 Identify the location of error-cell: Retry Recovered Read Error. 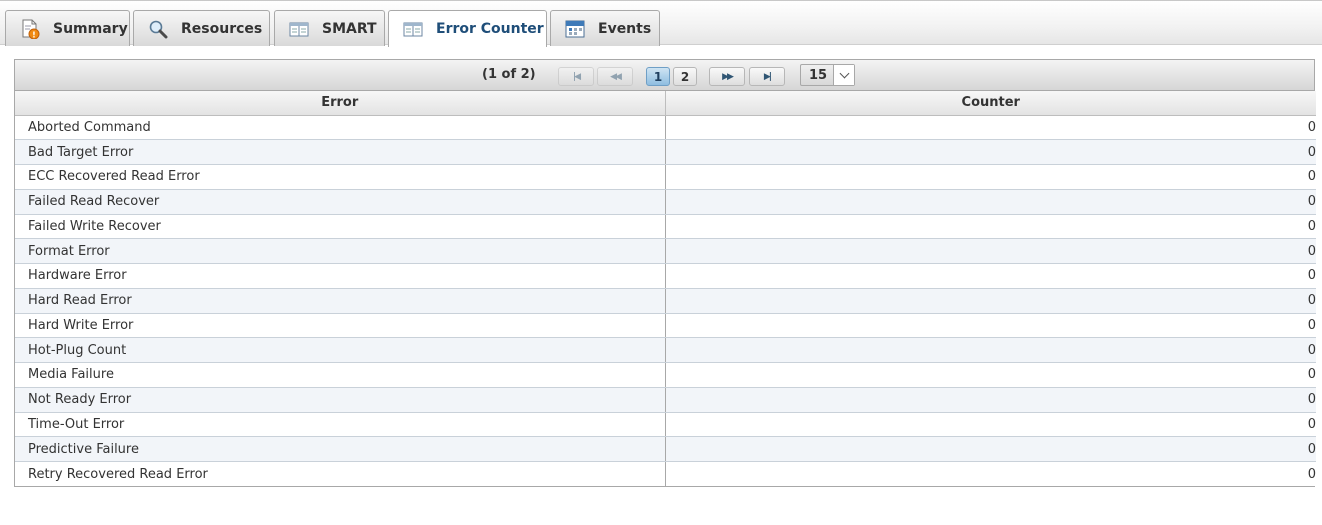
(340, 474).